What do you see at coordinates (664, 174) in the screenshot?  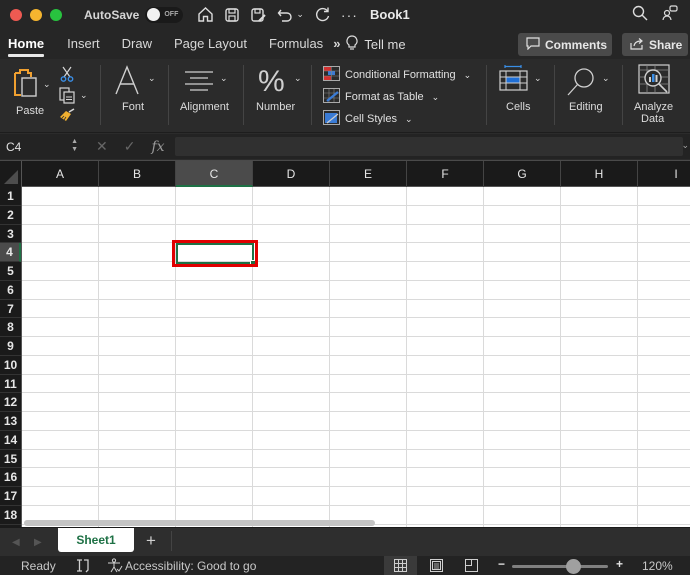 I see `column-header-i: I` at bounding box center [664, 174].